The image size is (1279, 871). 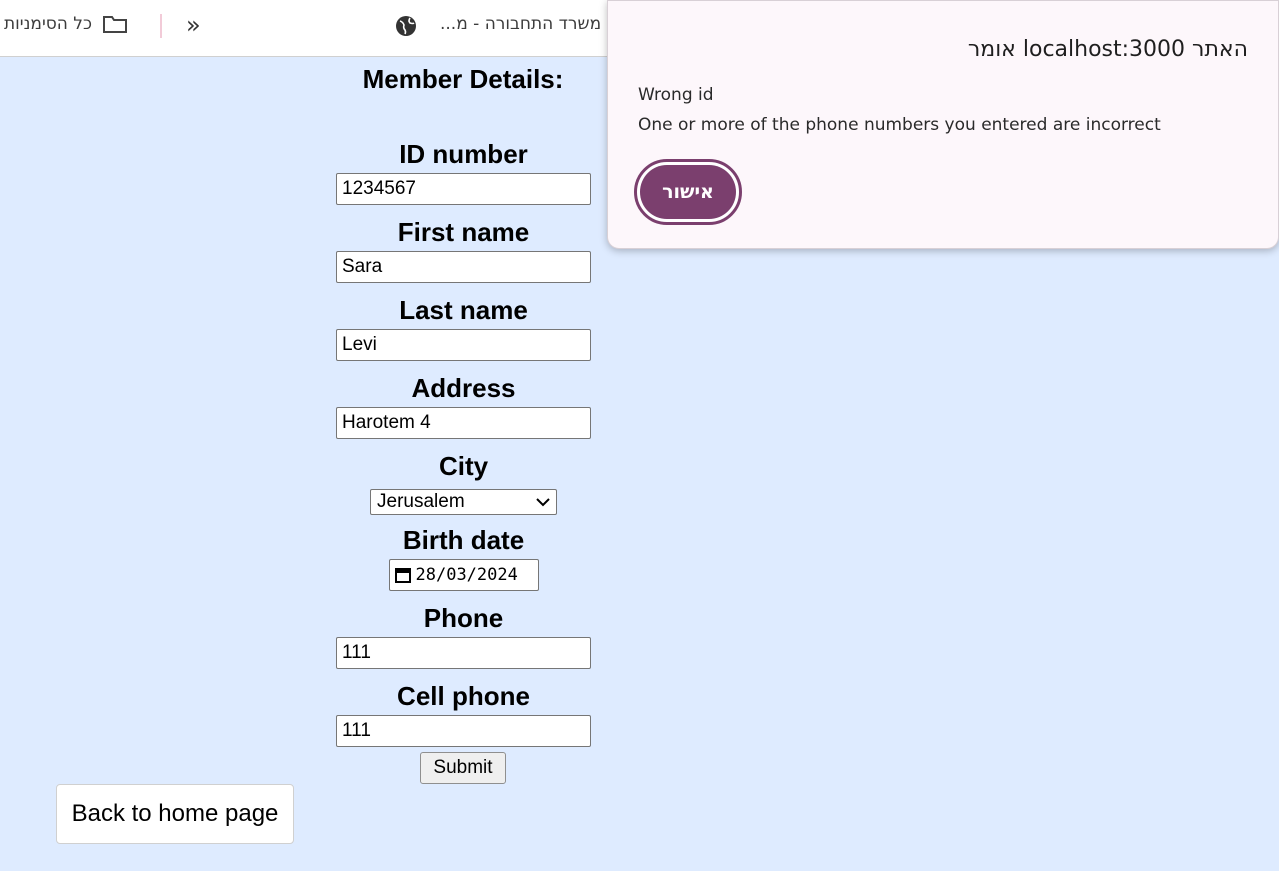 What do you see at coordinates (193, 25) in the screenshot?
I see `chevron-double-left-icon: »` at bounding box center [193, 25].